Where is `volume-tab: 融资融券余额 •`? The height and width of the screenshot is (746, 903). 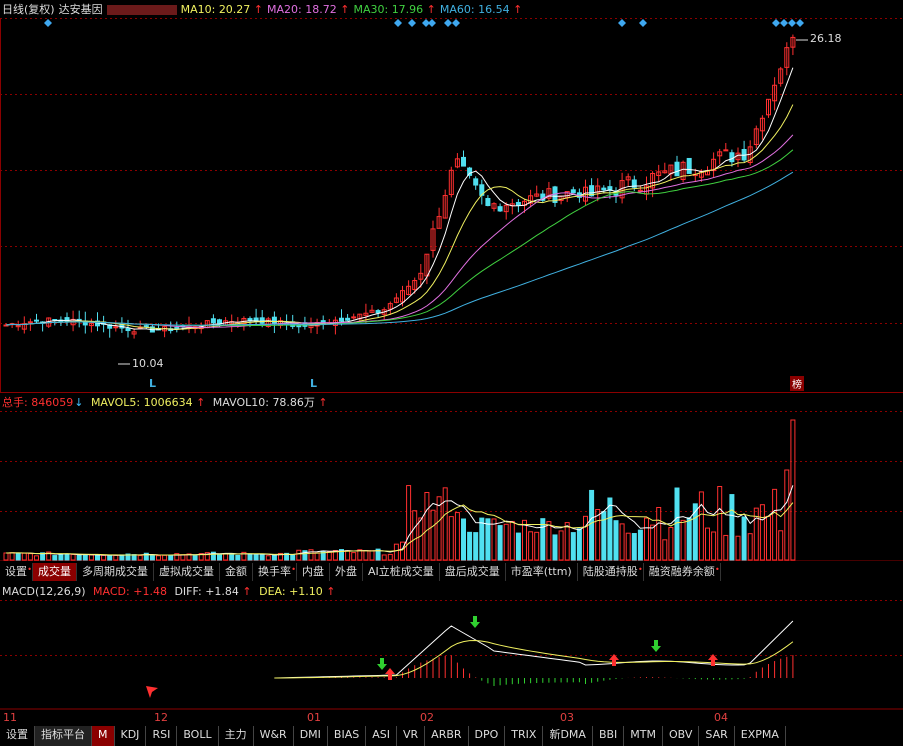
volume-tab: 融资融券余额 • is located at coordinates (682, 572).